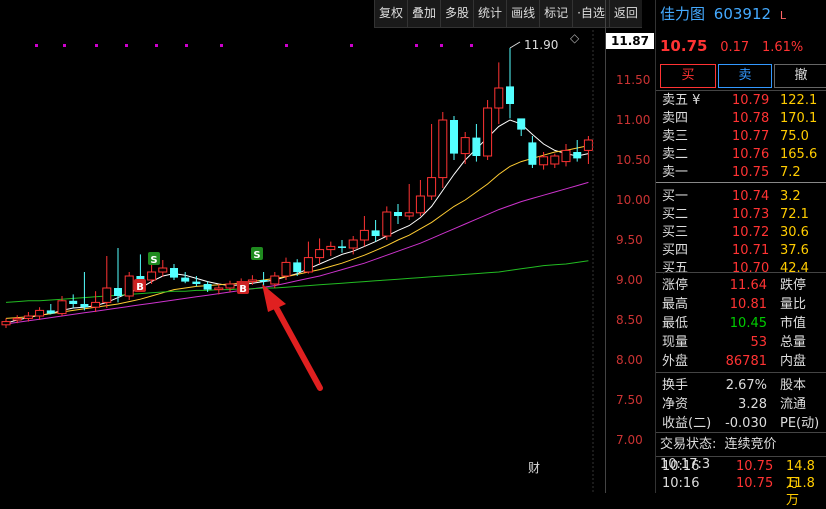 The image size is (826, 509). Describe the element at coordinates (555, 13) in the screenshot. I see `mark-button: 标记` at that location.